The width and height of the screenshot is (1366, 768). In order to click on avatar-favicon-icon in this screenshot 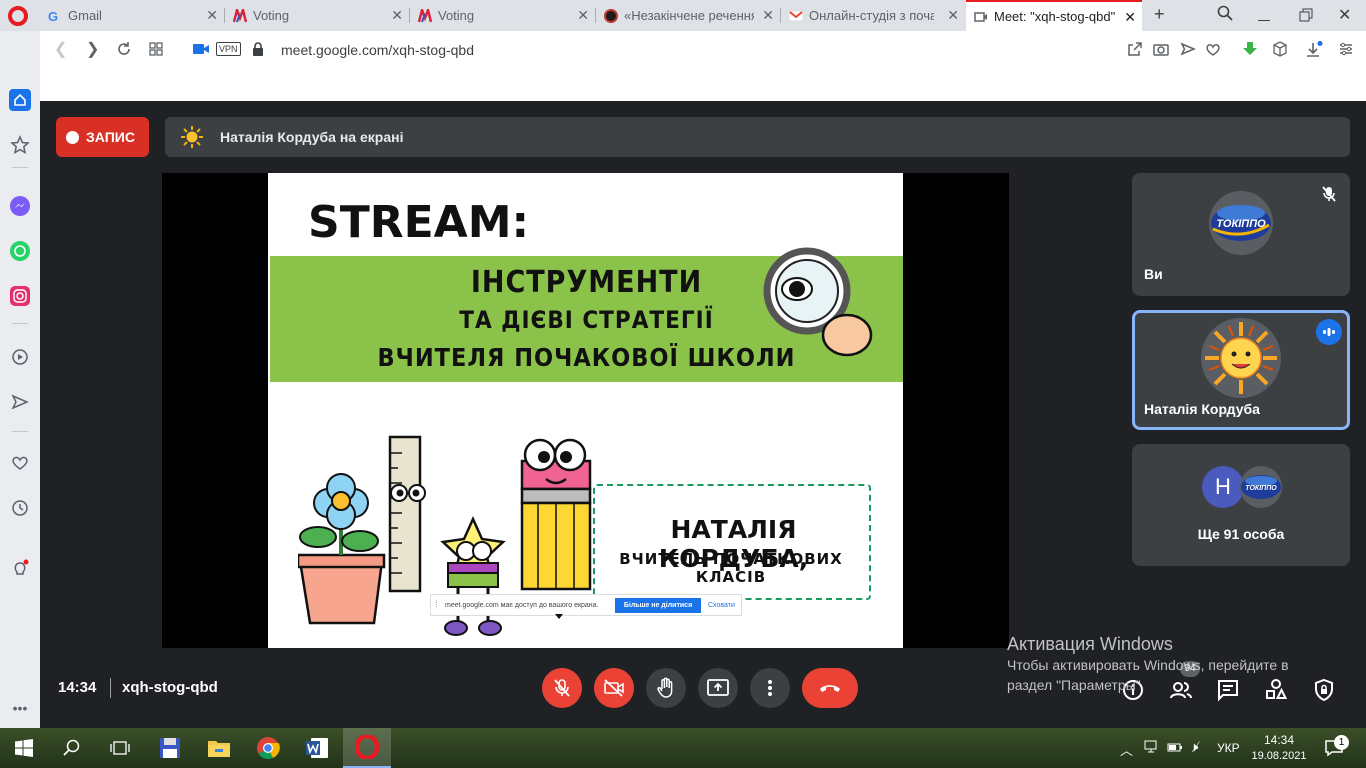, I will do `click(611, 15)`.